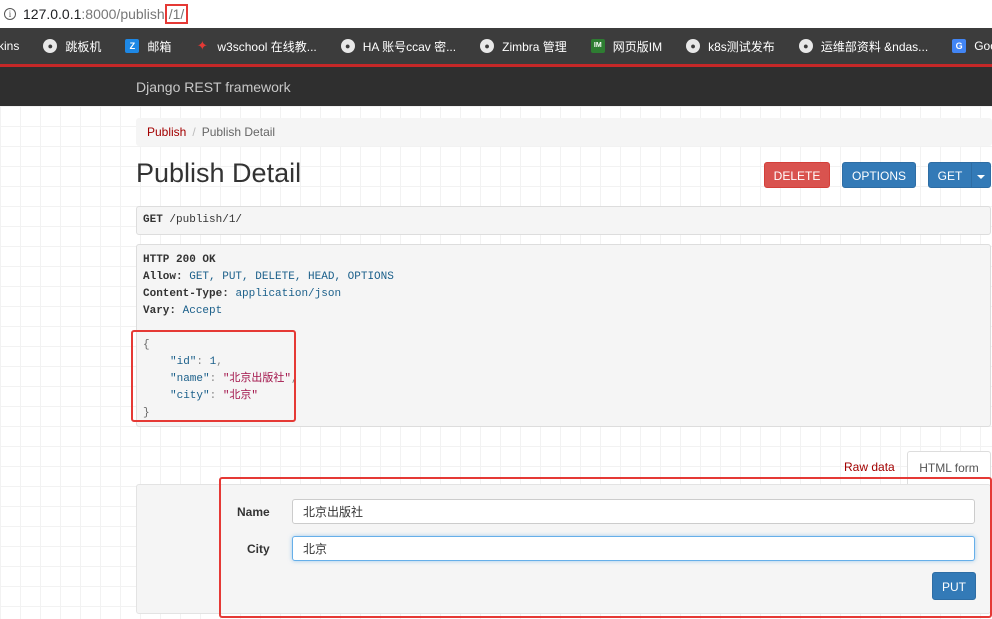 The width and height of the screenshot is (992, 619). Describe the element at coordinates (972, 46) in the screenshot. I see `bookmark-item: G Goo` at that location.